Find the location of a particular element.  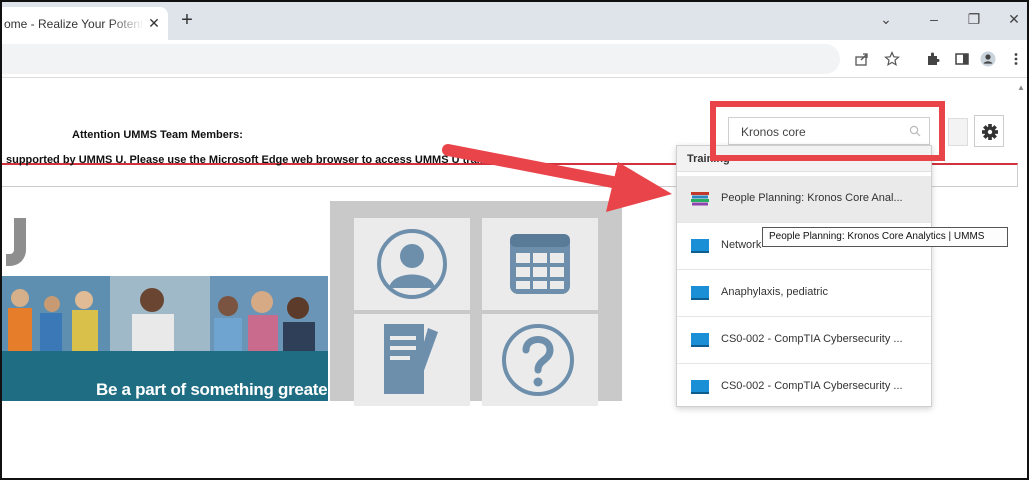

menu-kebab-icon is located at coordinates (1016, 59).